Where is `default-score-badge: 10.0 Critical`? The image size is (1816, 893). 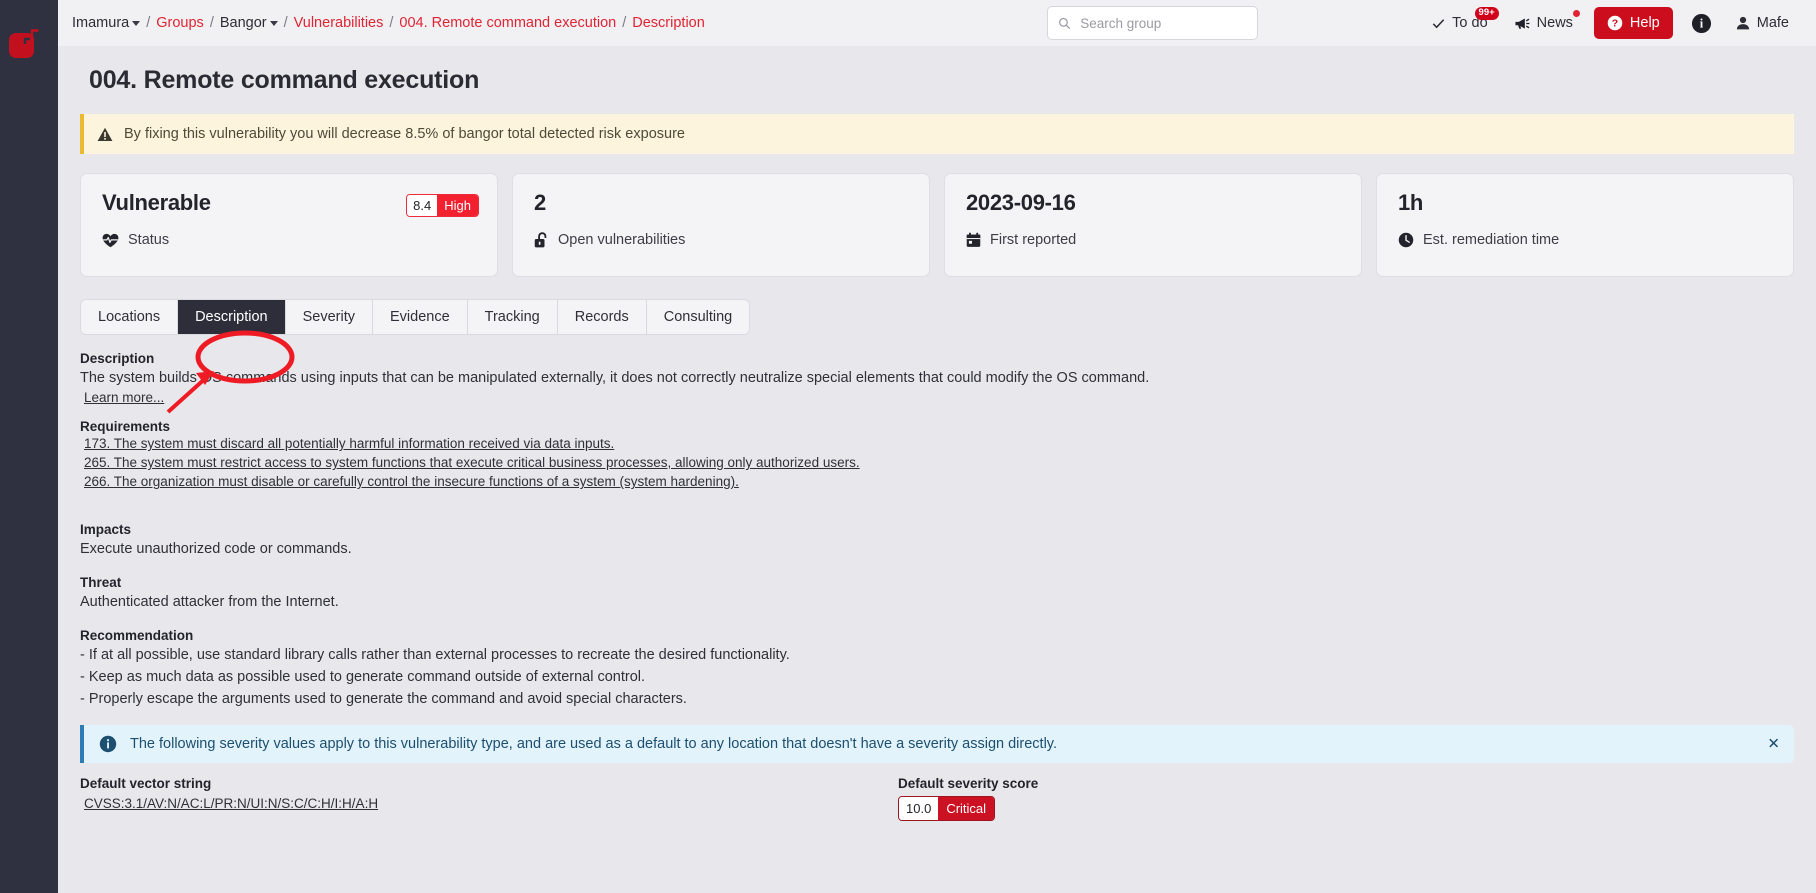 default-score-badge: 10.0 Critical is located at coordinates (947, 808).